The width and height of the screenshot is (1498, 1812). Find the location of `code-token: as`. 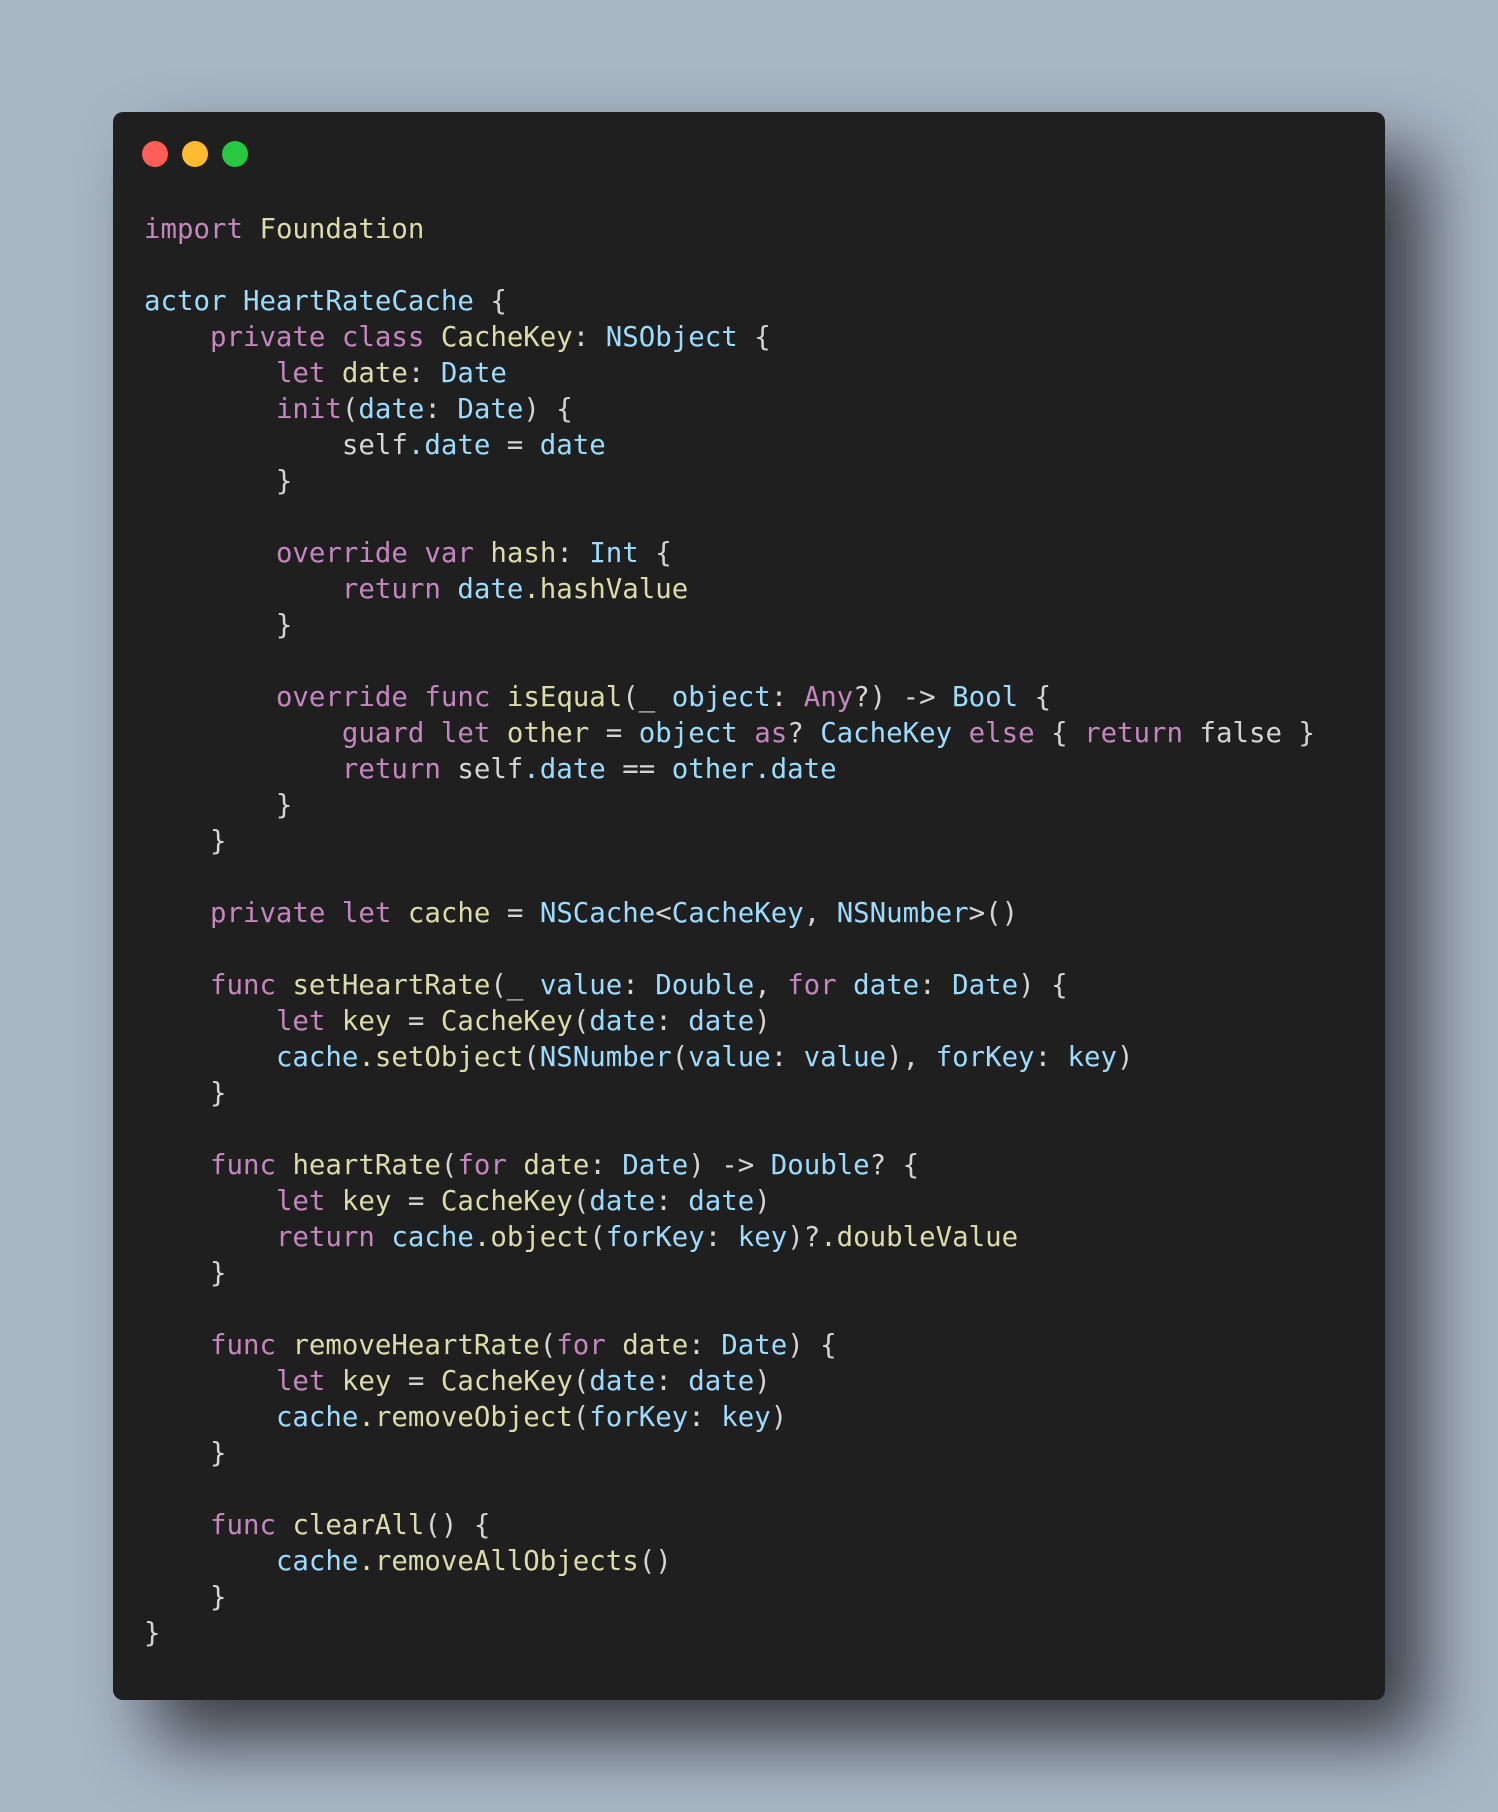

code-token: as is located at coordinates (771, 733).